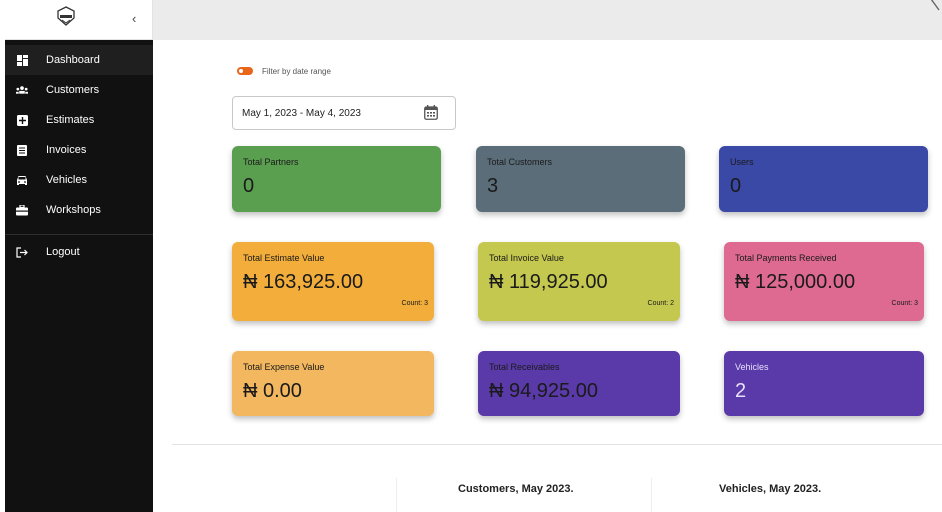 The image size is (942, 512). I want to click on card-value: 2, so click(741, 391).